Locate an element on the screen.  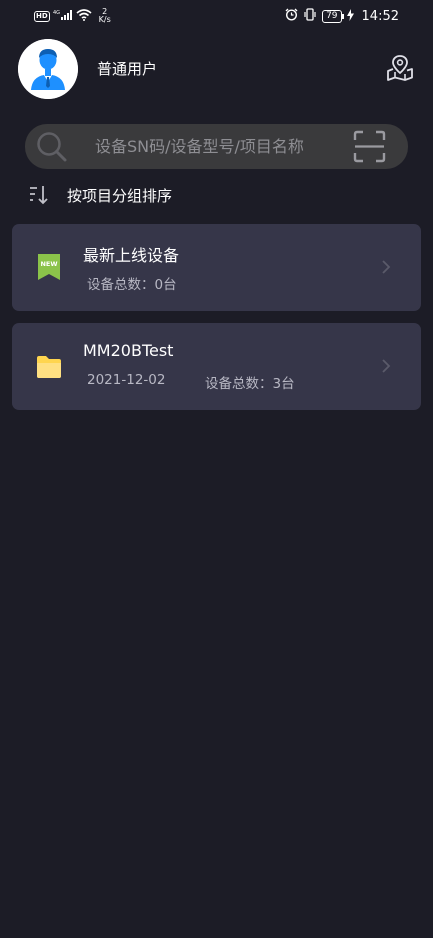
search-icon is located at coordinates (52, 147).